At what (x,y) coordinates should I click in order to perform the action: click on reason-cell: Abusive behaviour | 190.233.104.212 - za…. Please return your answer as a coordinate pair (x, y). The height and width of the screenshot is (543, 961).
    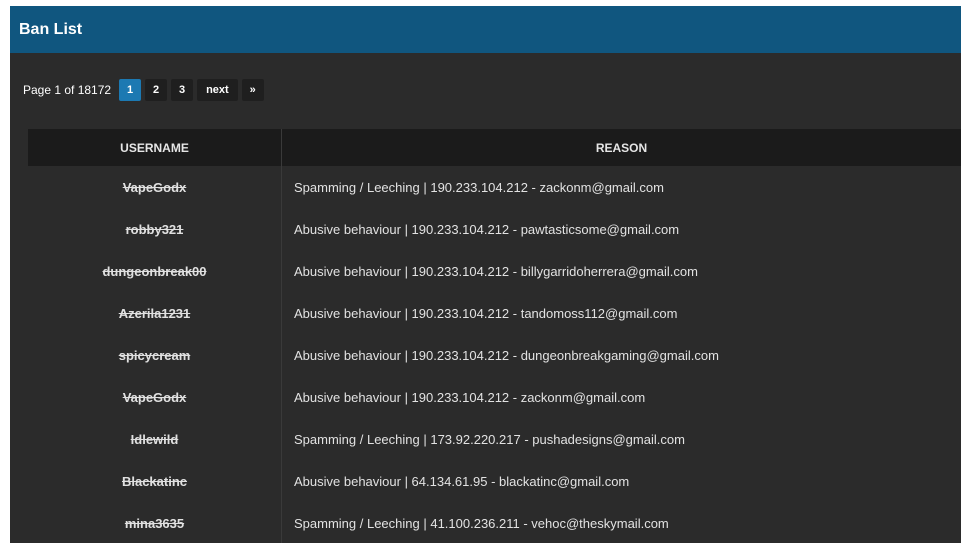
    Looking at the image, I should click on (621, 397).